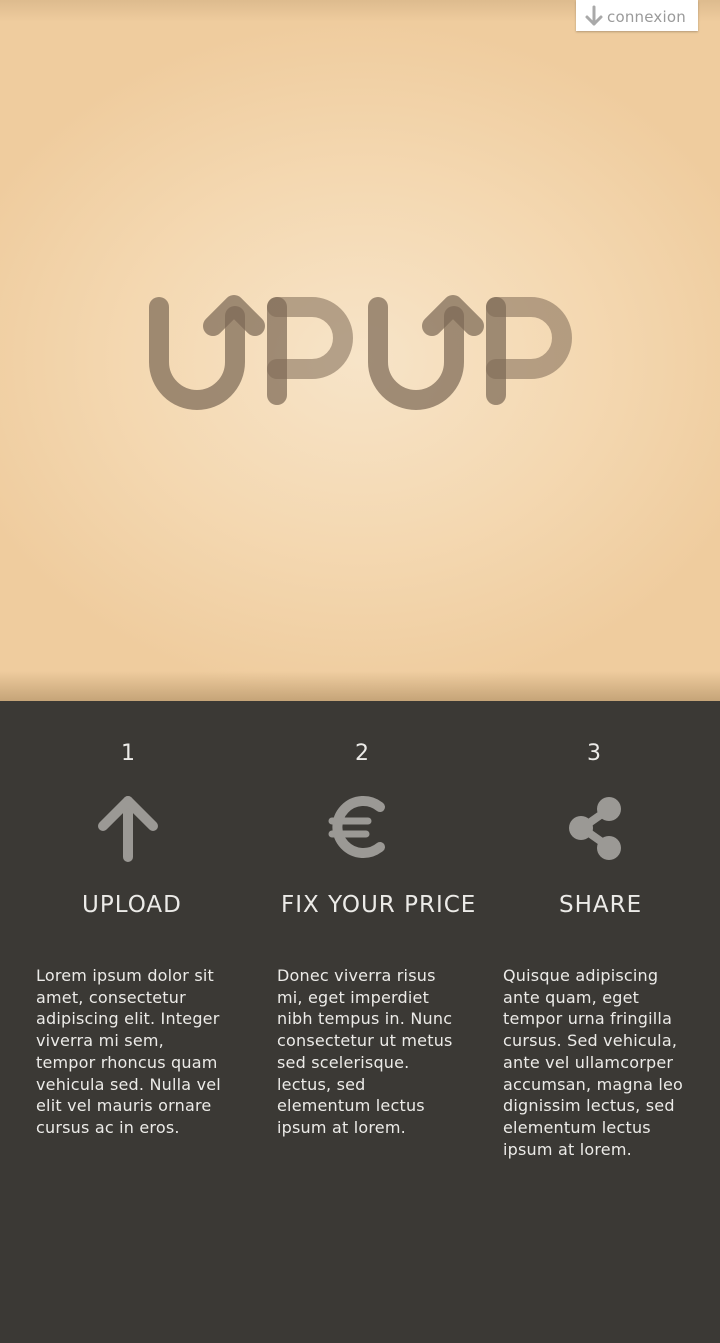 The width and height of the screenshot is (720, 1343). Describe the element at coordinates (128, 753) in the screenshot. I see `step-number: 1` at that location.